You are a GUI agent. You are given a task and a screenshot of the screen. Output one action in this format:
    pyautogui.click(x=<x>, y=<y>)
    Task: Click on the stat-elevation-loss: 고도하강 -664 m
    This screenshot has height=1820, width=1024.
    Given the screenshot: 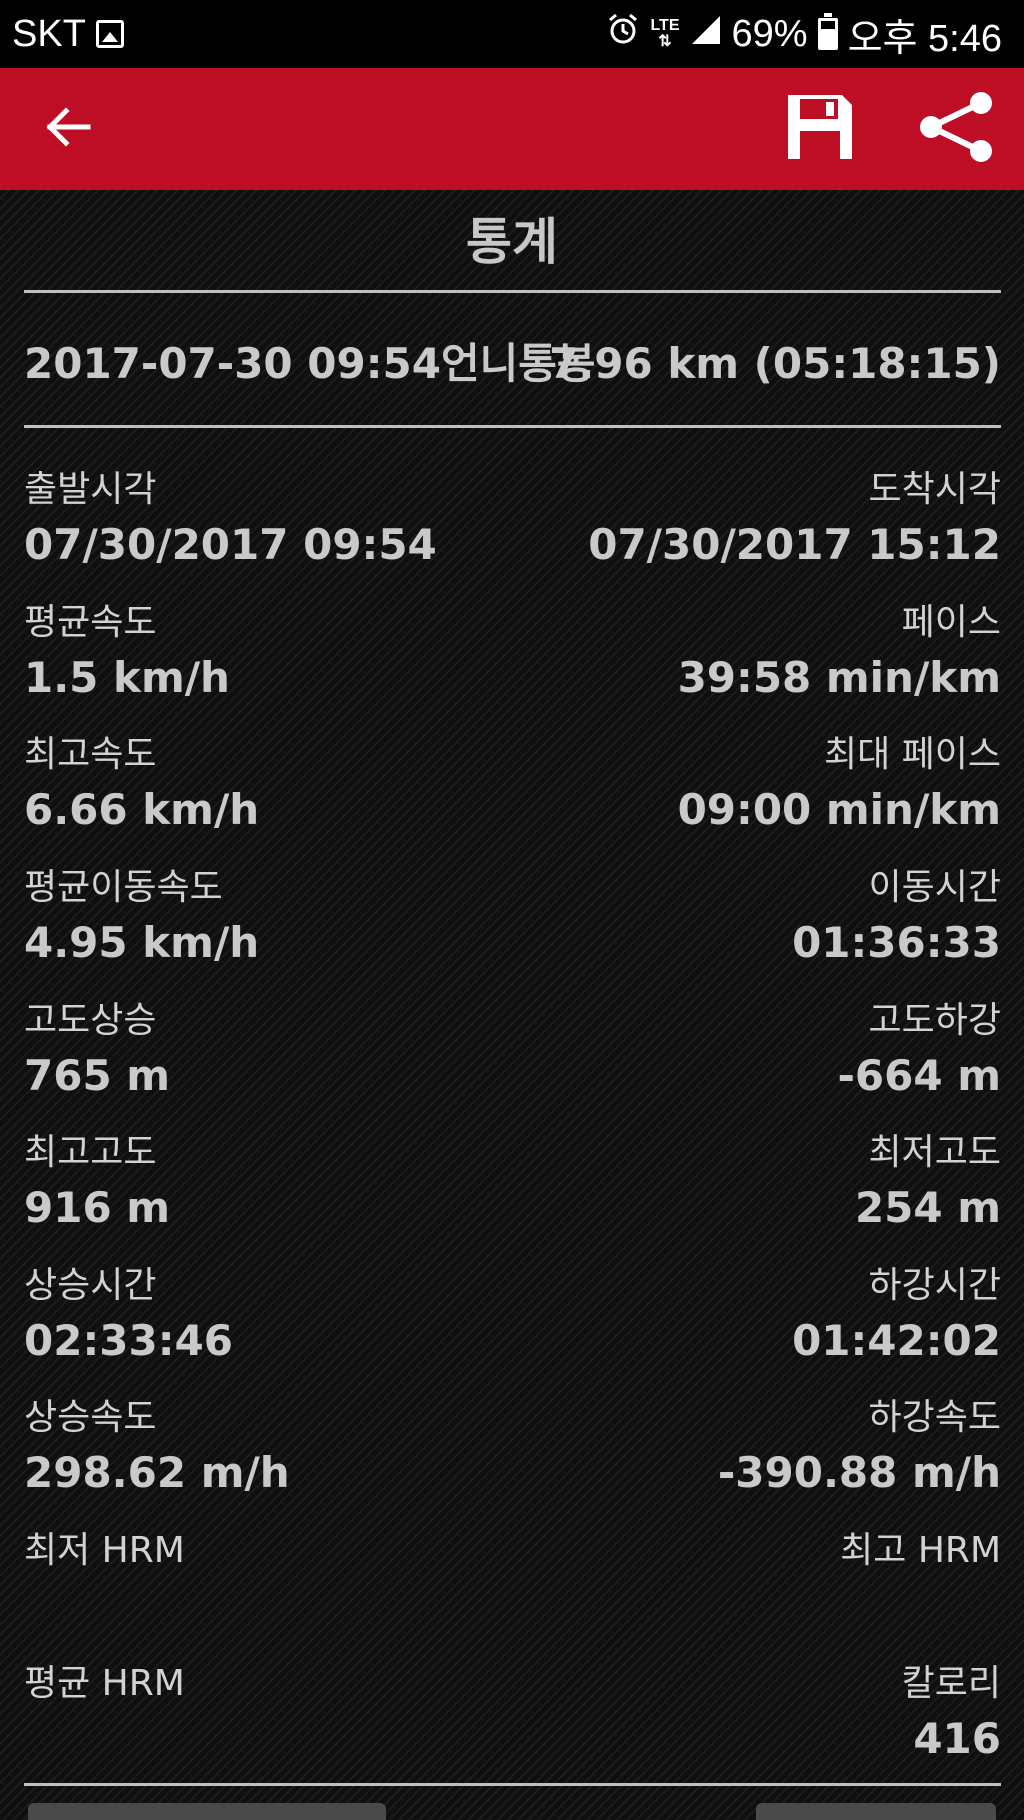 What is the action you would take?
    pyautogui.click(x=919, y=1050)
    